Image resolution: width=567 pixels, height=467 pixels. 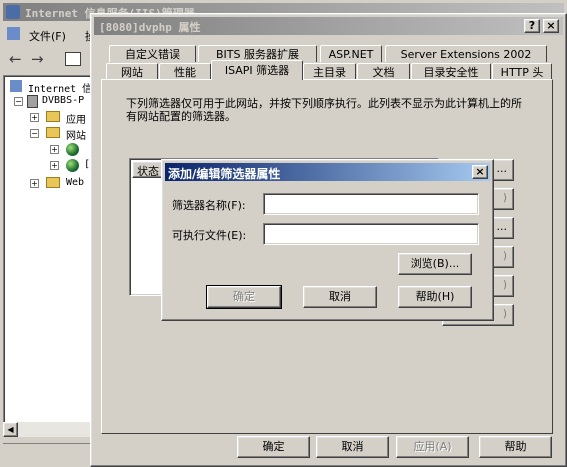 I want to click on tree-root-label: Internet 信, so click(x=60, y=87).